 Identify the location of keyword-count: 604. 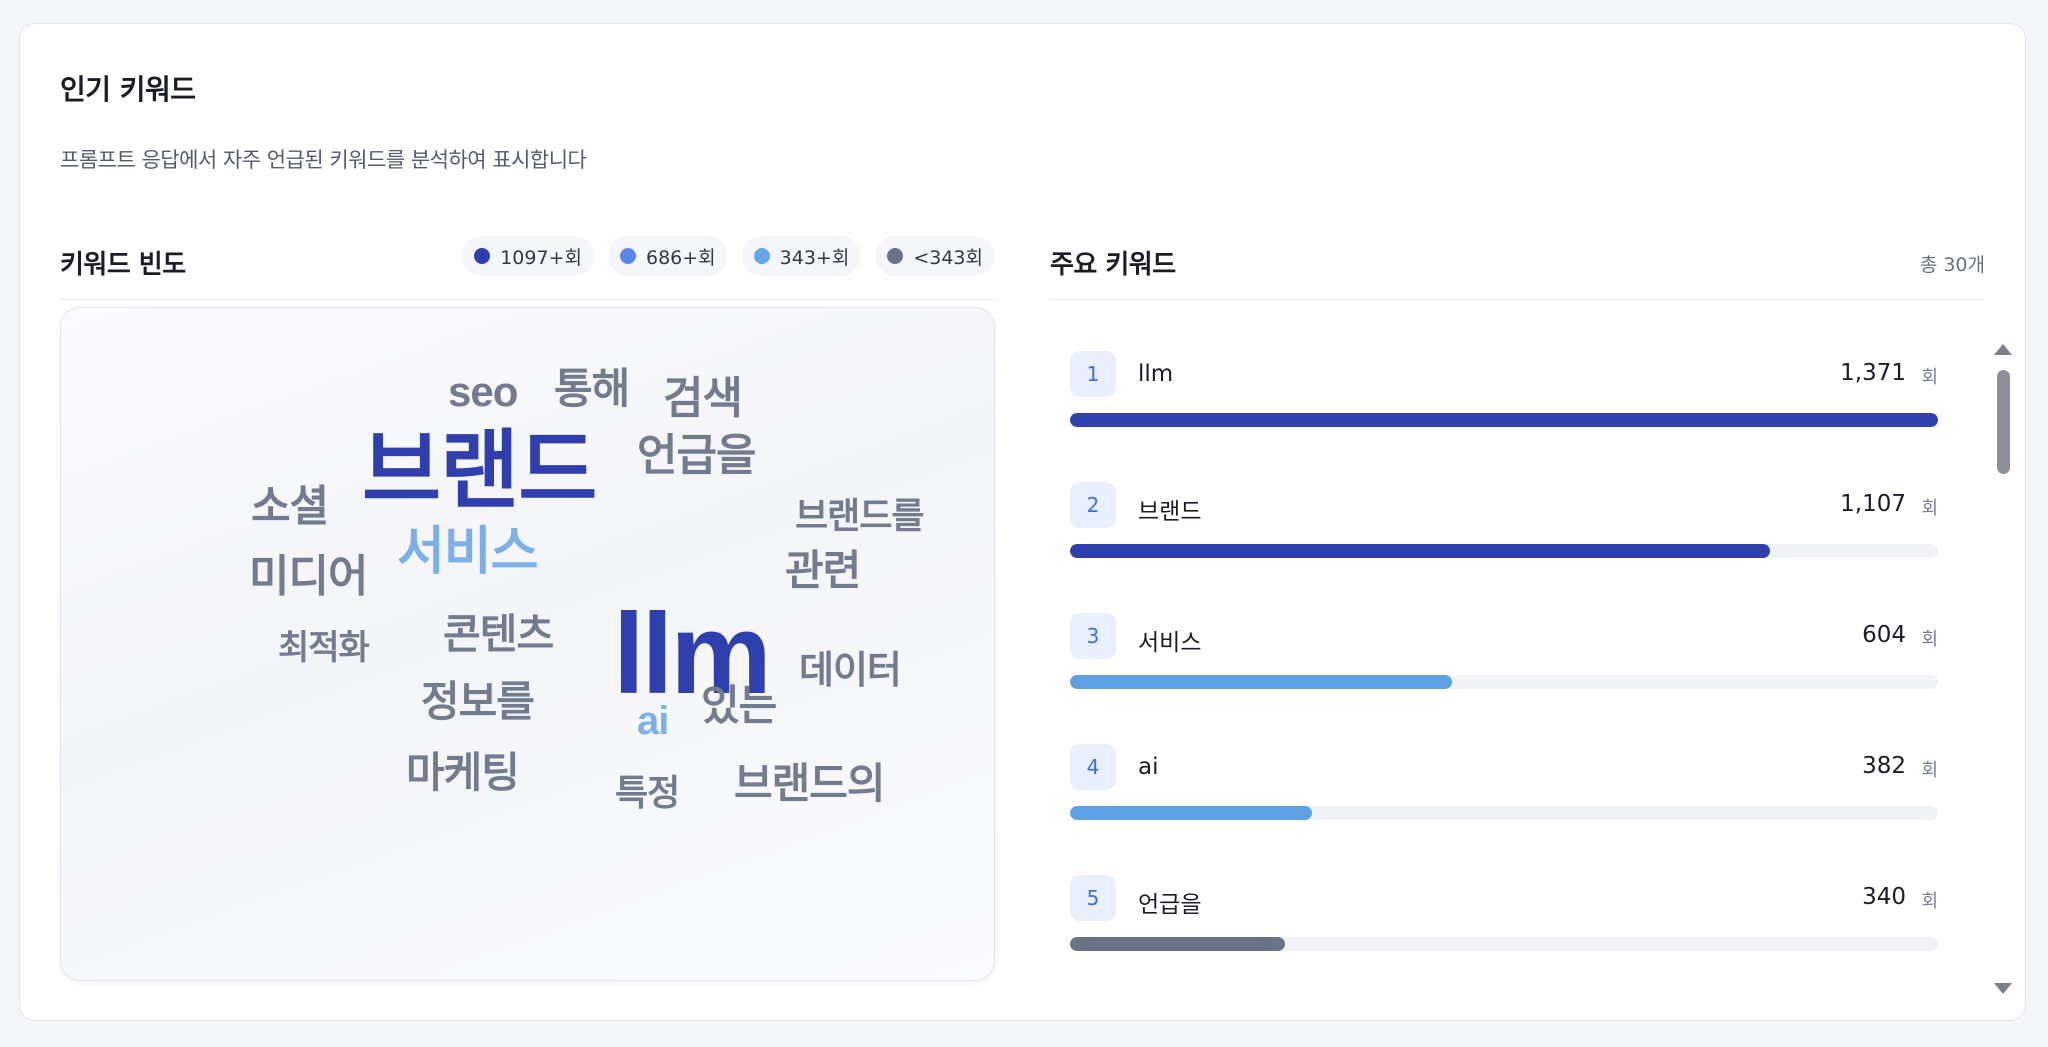
(1884, 635).